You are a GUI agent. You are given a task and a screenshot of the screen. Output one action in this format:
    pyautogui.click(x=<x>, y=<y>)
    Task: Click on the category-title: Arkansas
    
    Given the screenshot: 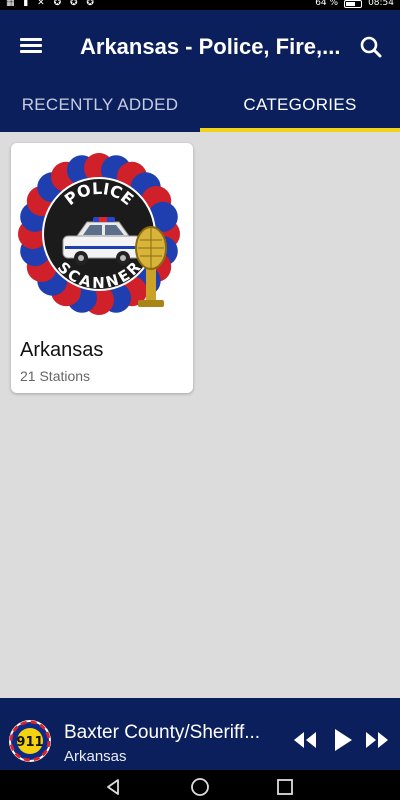 What is the action you would take?
    pyautogui.click(x=62, y=350)
    